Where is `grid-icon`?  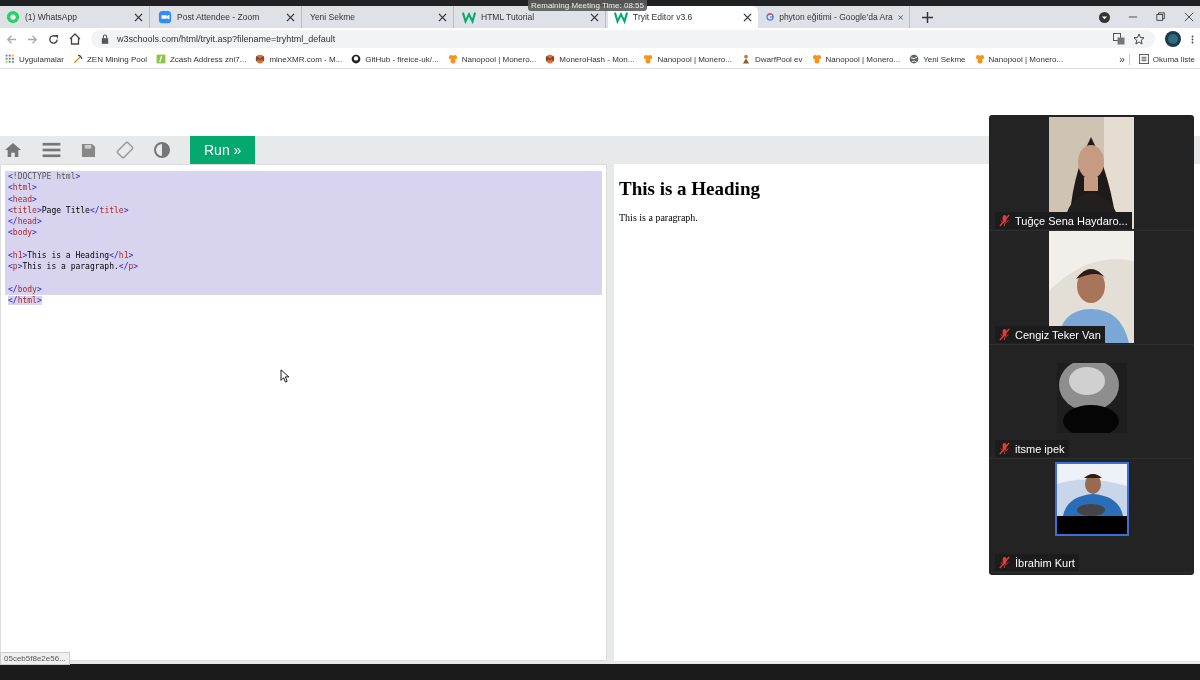
grid-icon is located at coordinates (10, 59).